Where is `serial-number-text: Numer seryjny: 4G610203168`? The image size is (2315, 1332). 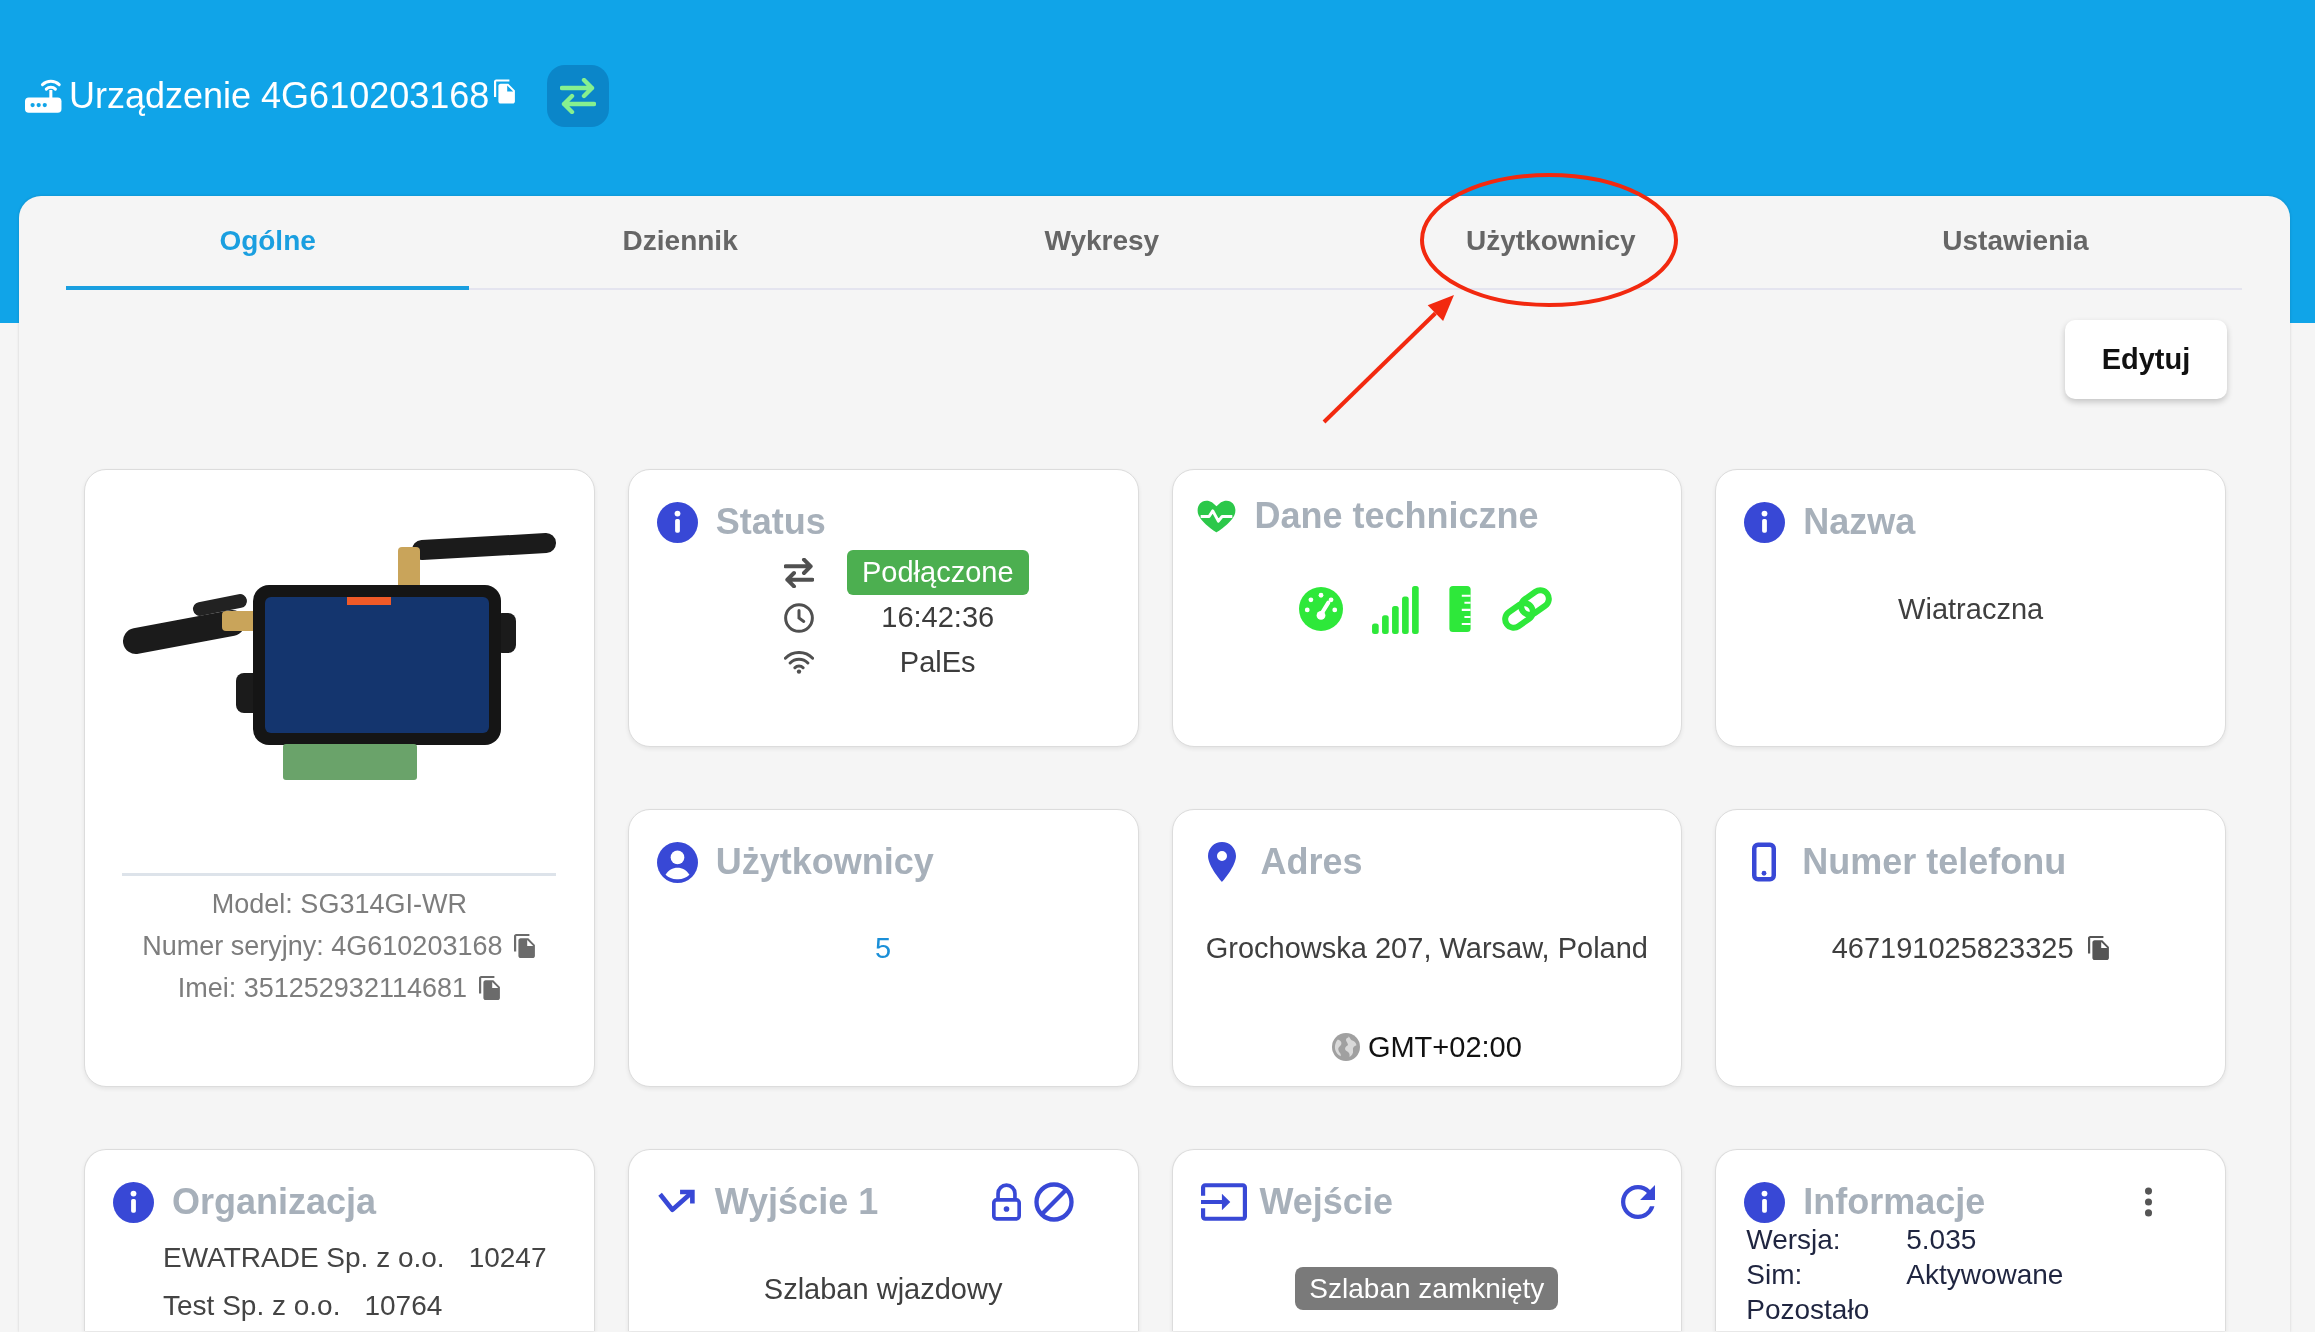 serial-number-text: Numer seryjny: 4G610203168 is located at coordinates (322, 946).